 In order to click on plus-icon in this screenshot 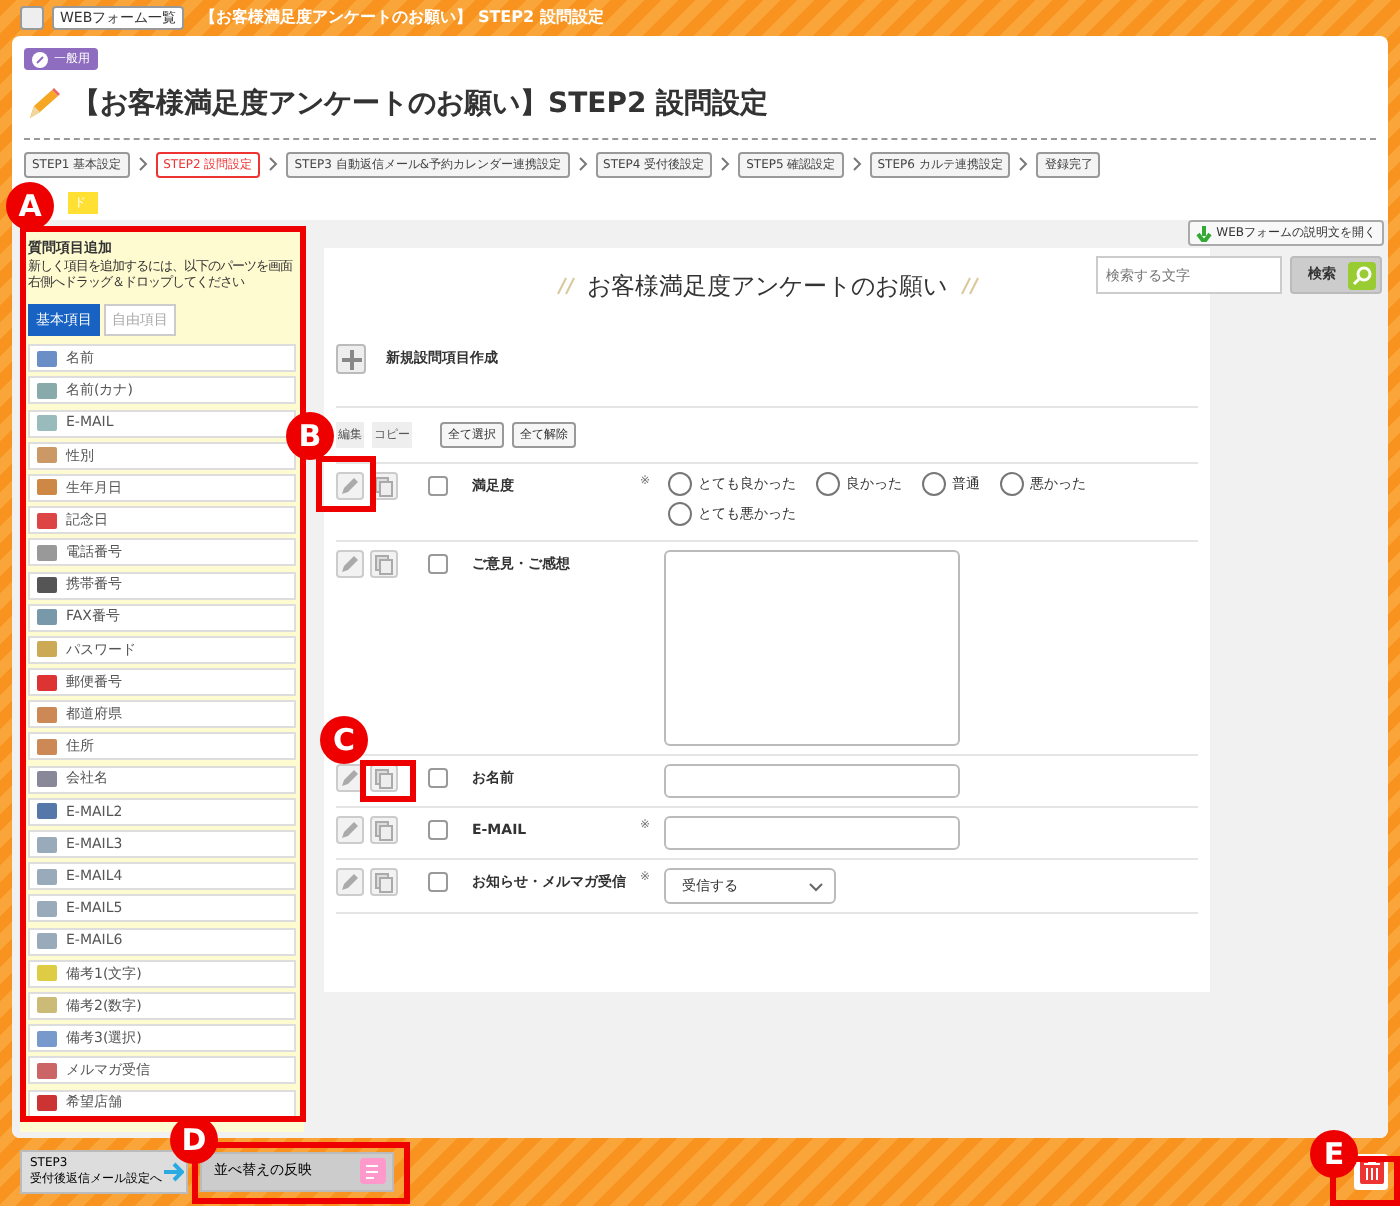, I will do `click(351, 359)`.